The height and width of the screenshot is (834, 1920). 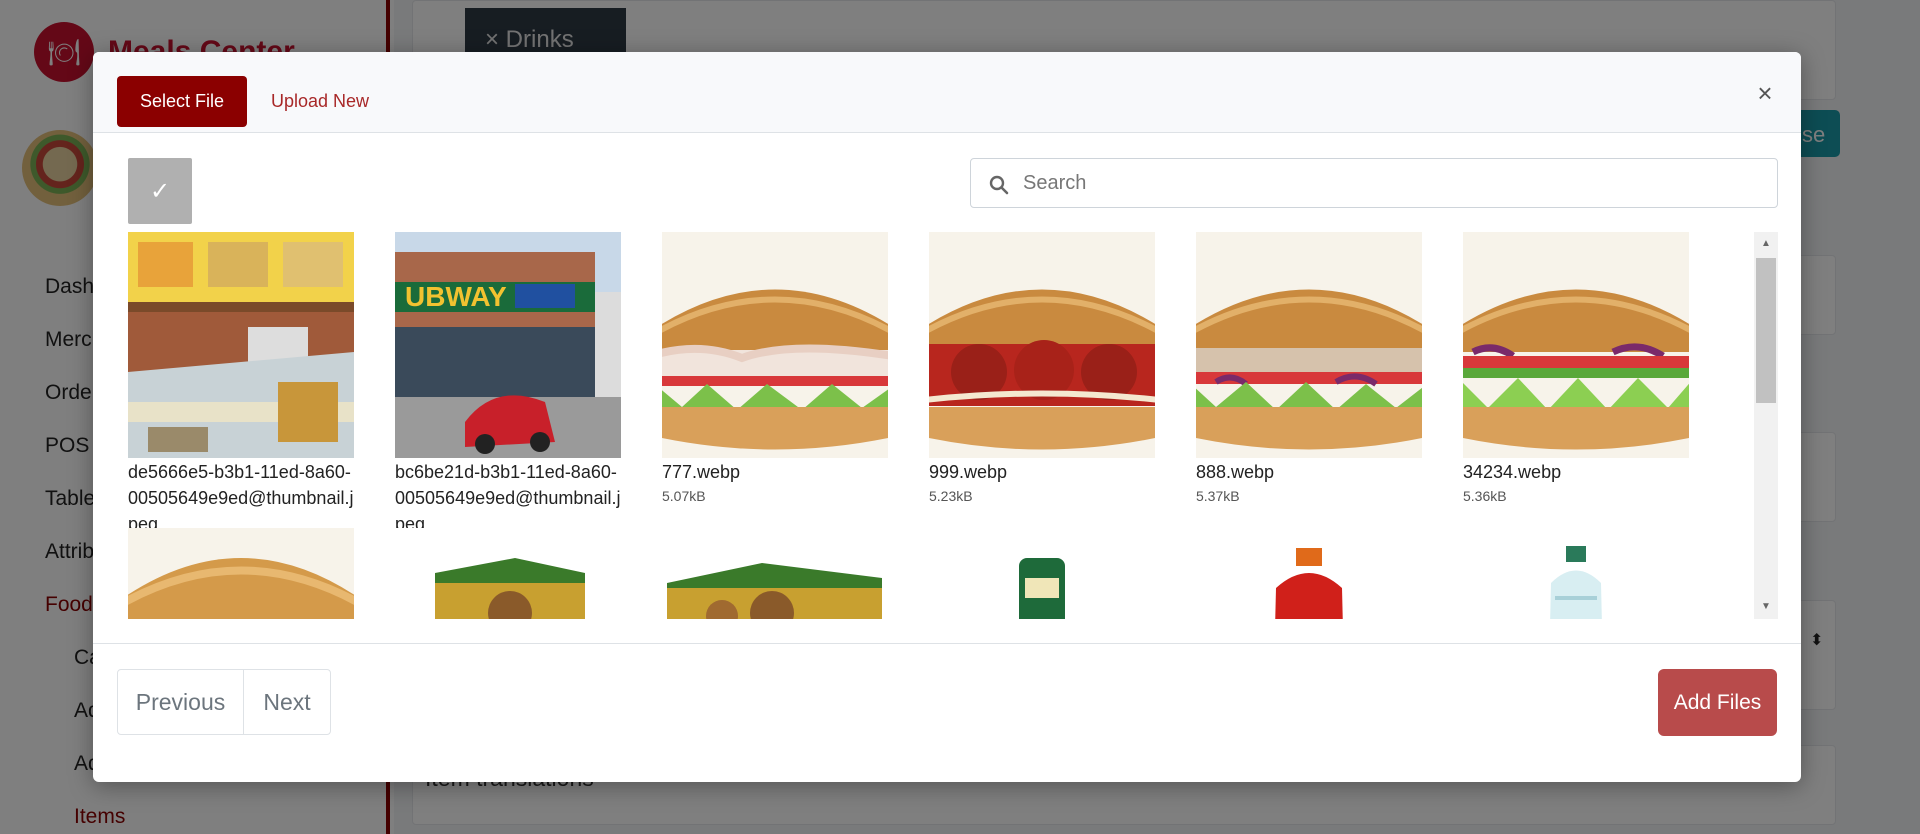 I want to click on file-size: 5.37kB, so click(x=1218, y=496).